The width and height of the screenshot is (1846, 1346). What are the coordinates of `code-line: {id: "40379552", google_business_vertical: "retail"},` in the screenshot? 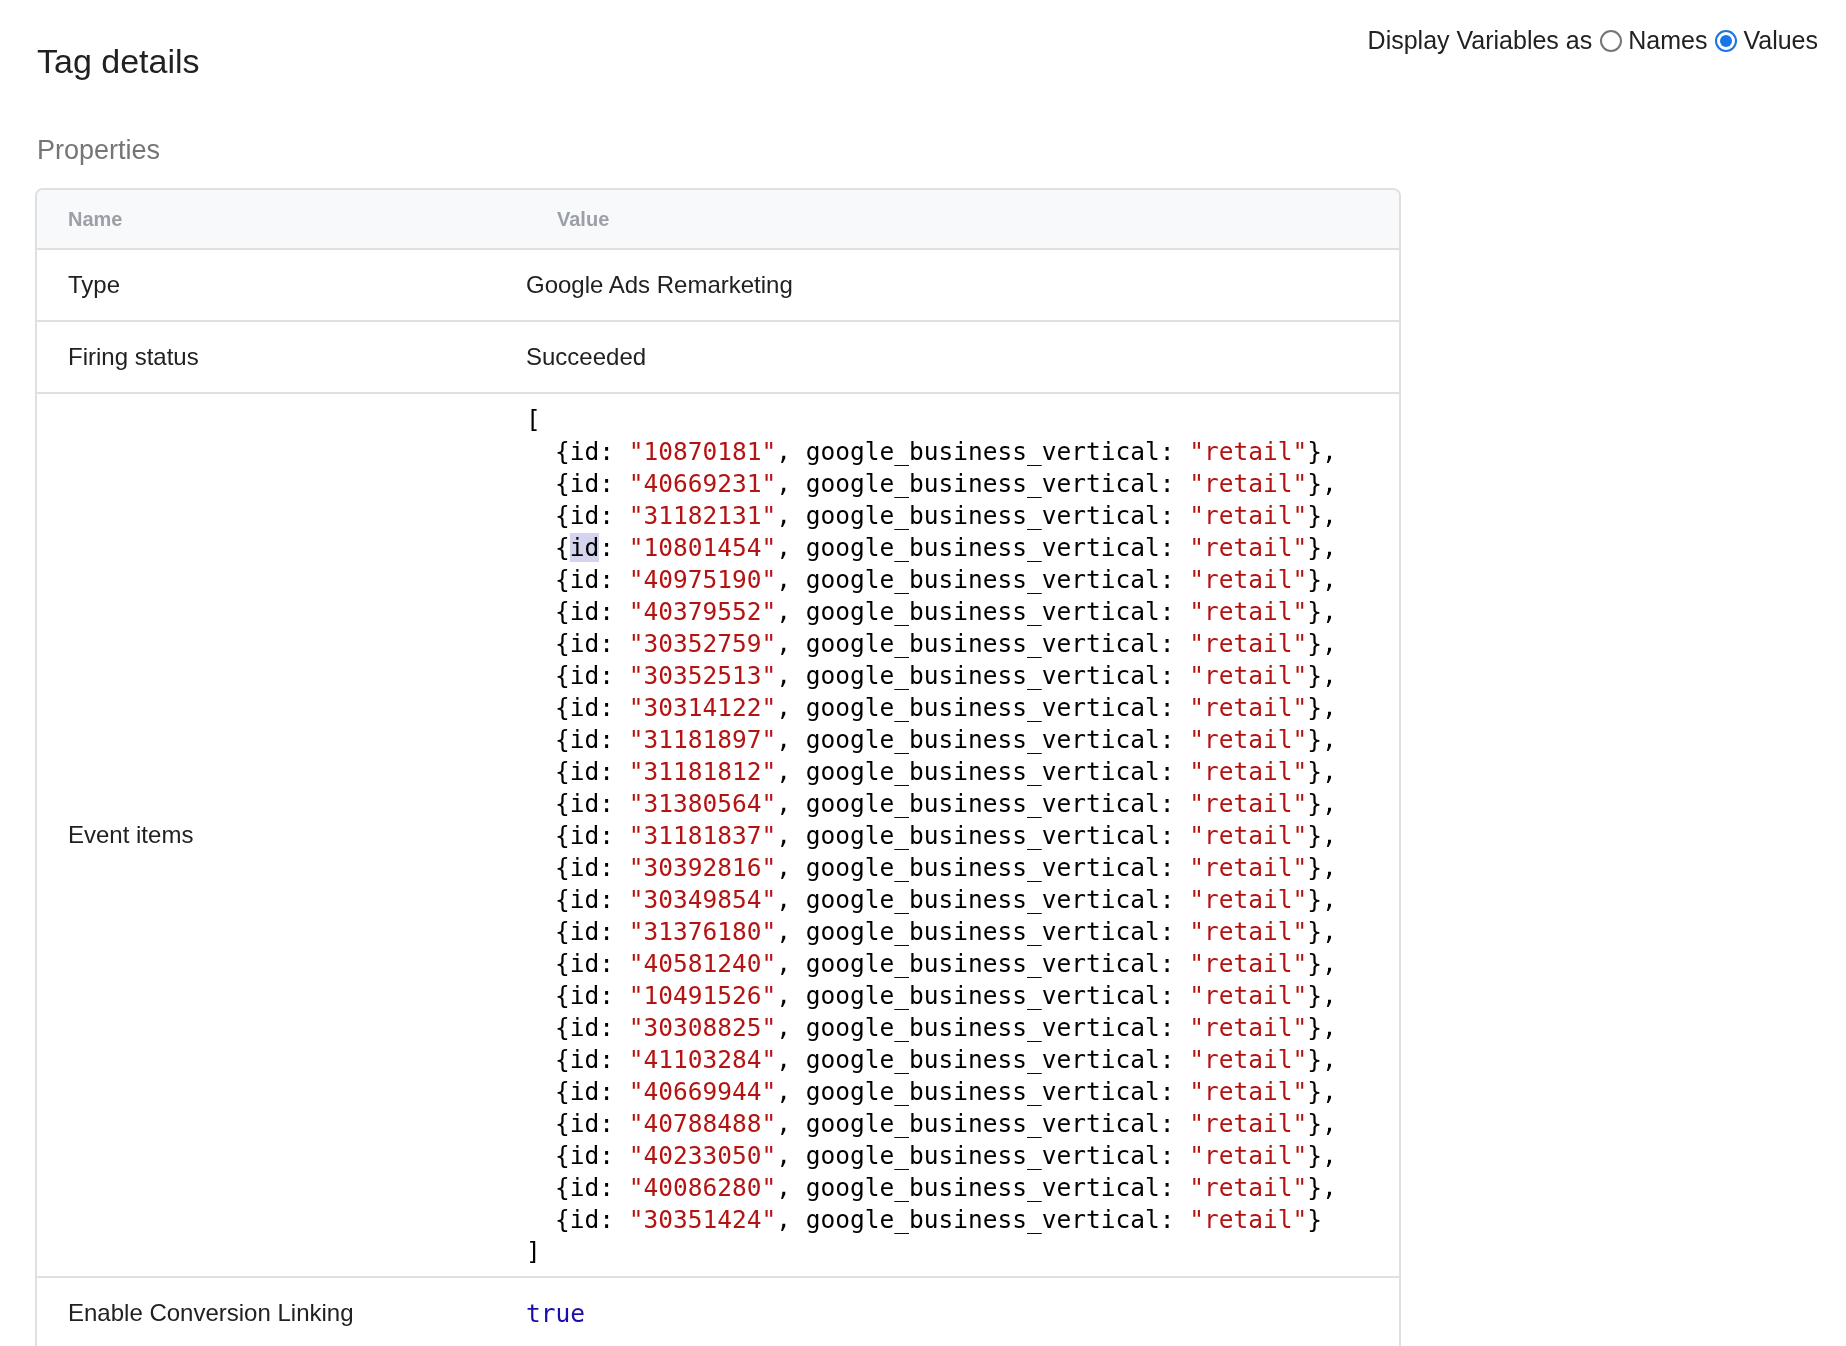 It's located at (945, 612).